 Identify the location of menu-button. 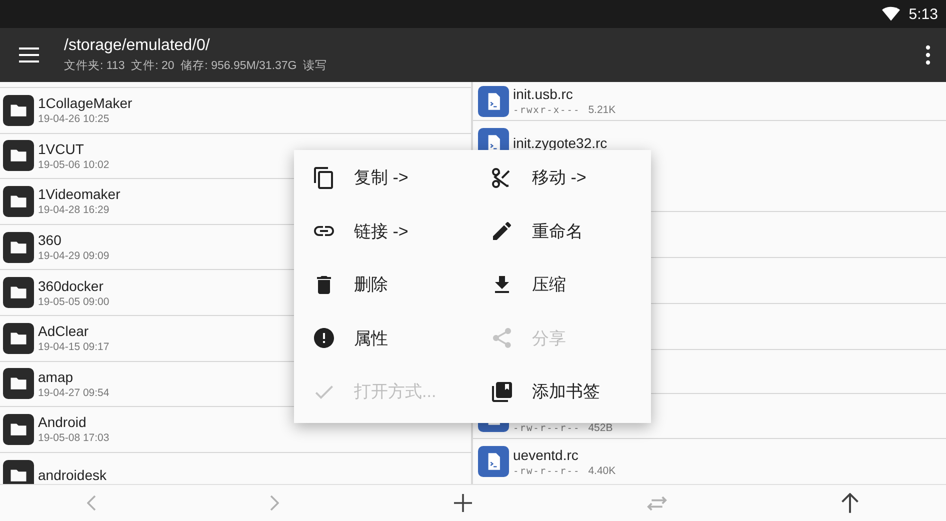
(29, 55).